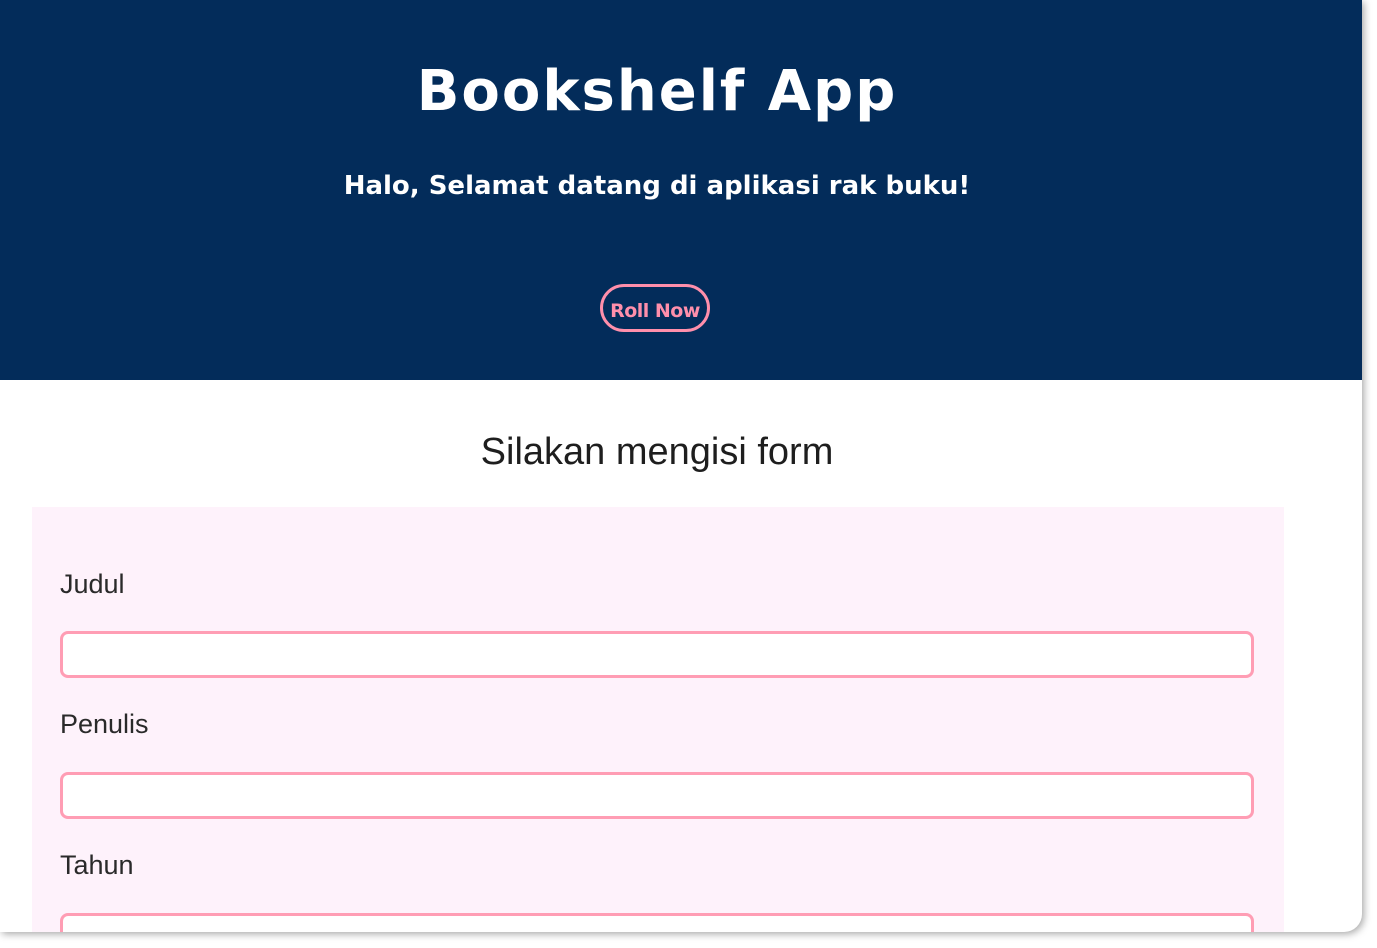  I want to click on form-heading: Silakan mengisi form, so click(657, 452).